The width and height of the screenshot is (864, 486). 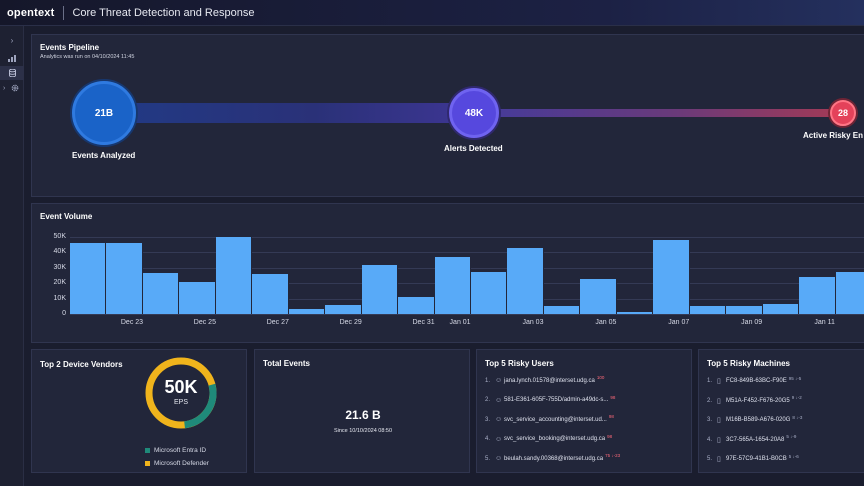 I want to click on entity-name: svc_service_booking@interset.udg.ca, so click(x=554, y=439).